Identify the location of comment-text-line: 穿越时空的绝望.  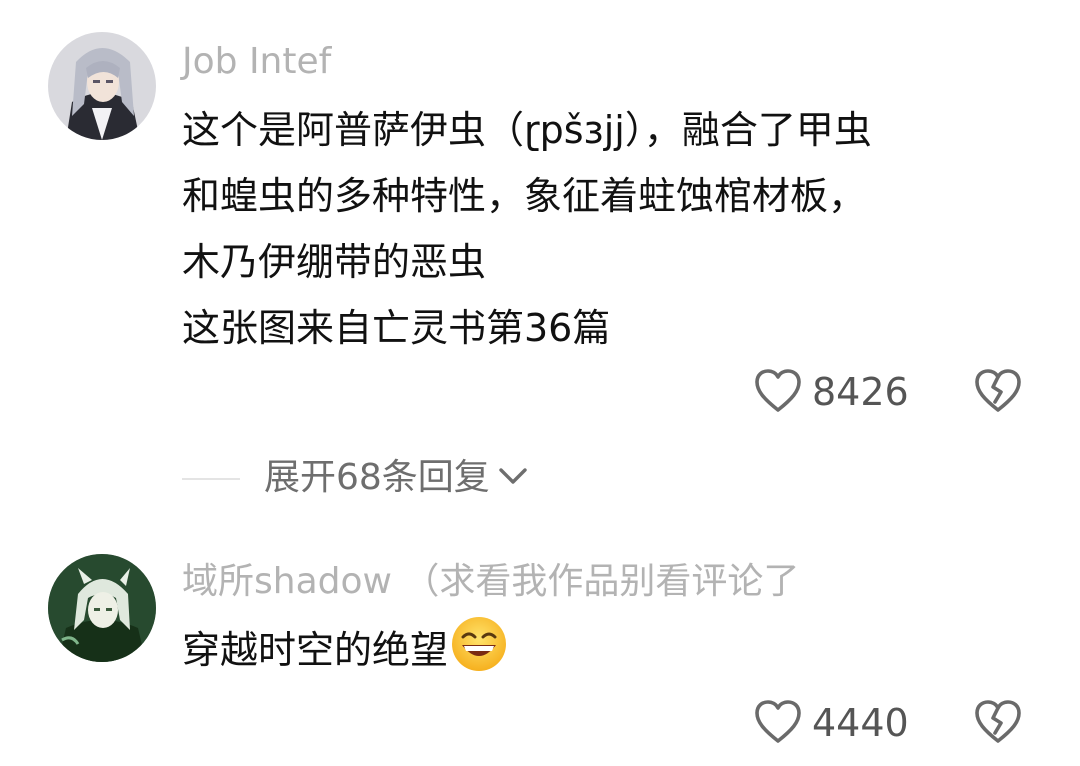
(612, 649).